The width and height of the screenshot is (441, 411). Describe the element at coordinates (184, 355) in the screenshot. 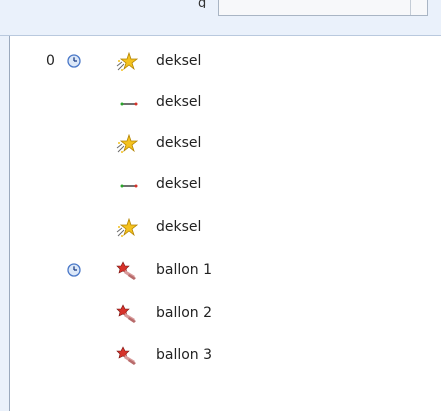

I see `animation-label: ballon 3` at that location.